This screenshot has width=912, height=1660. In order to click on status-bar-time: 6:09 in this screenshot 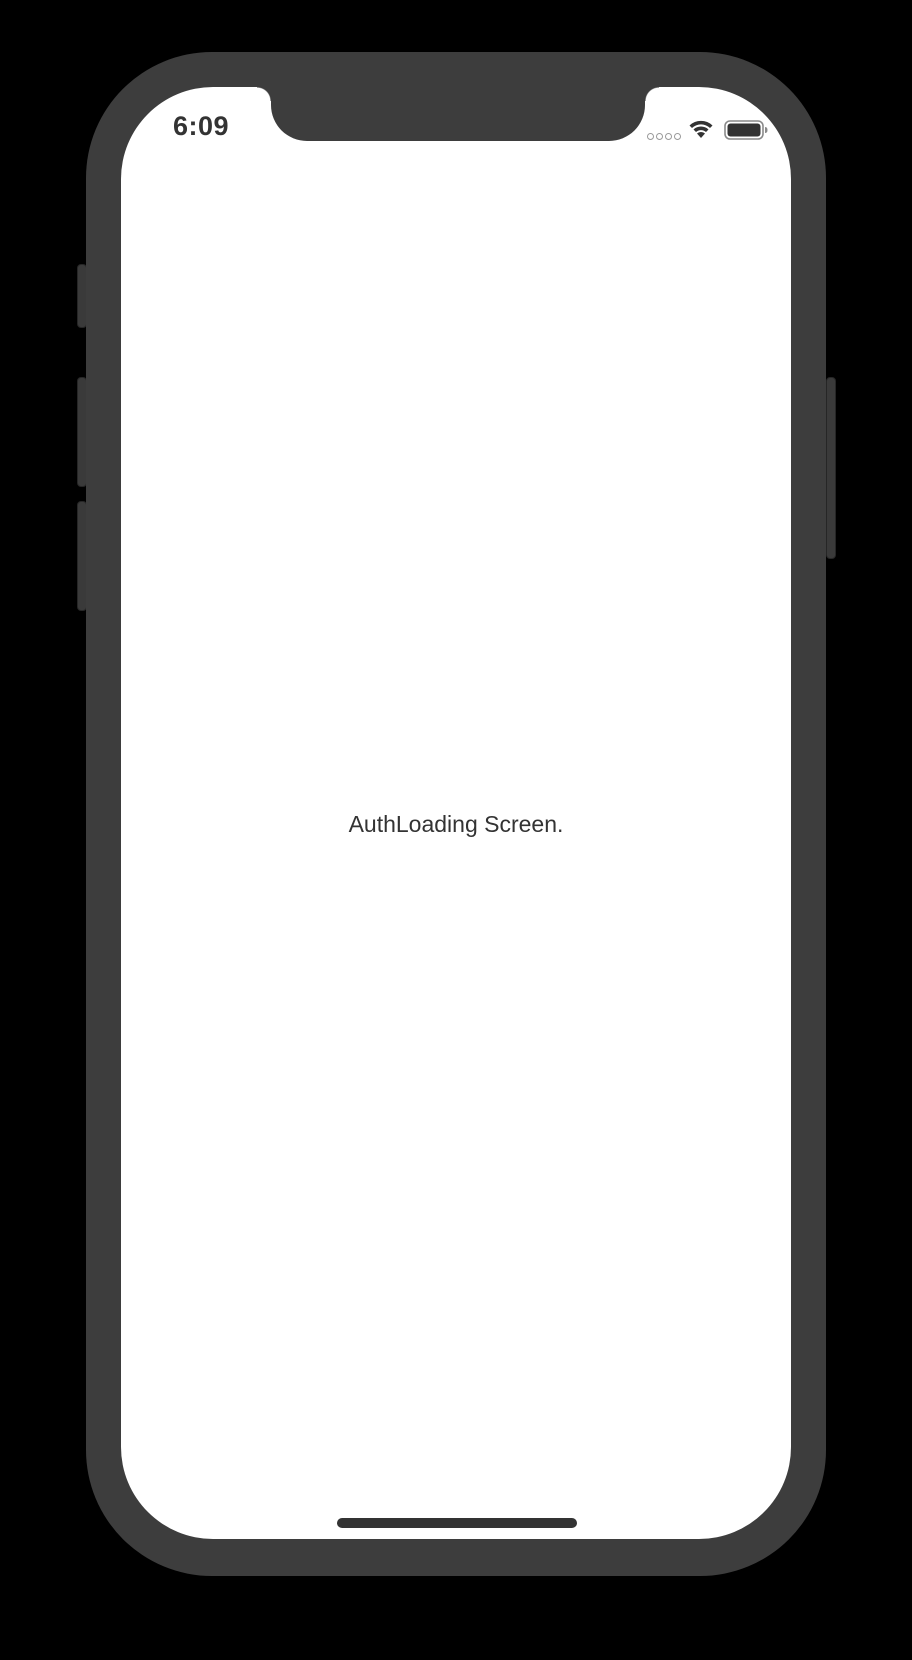, I will do `click(201, 126)`.